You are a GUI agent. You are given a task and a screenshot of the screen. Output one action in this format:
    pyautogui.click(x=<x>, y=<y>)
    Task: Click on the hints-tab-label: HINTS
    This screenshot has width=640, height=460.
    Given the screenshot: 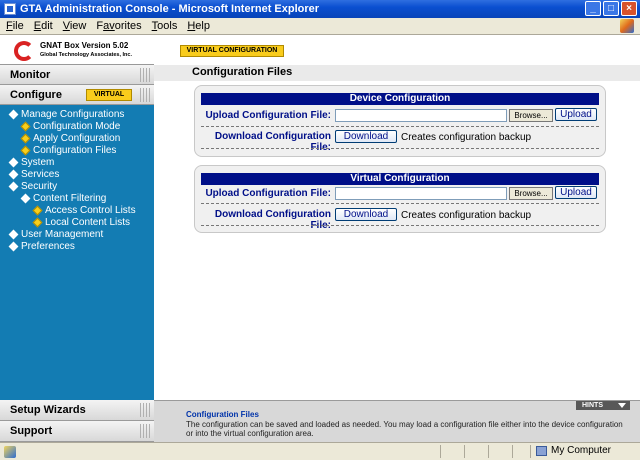 What is the action you would take?
    pyautogui.click(x=592, y=405)
    